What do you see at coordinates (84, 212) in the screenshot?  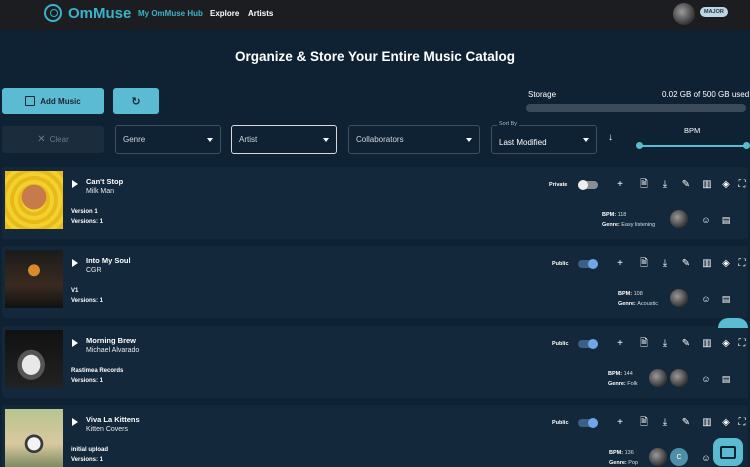 I see `track-version: Version 1` at bounding box center [84, 212].